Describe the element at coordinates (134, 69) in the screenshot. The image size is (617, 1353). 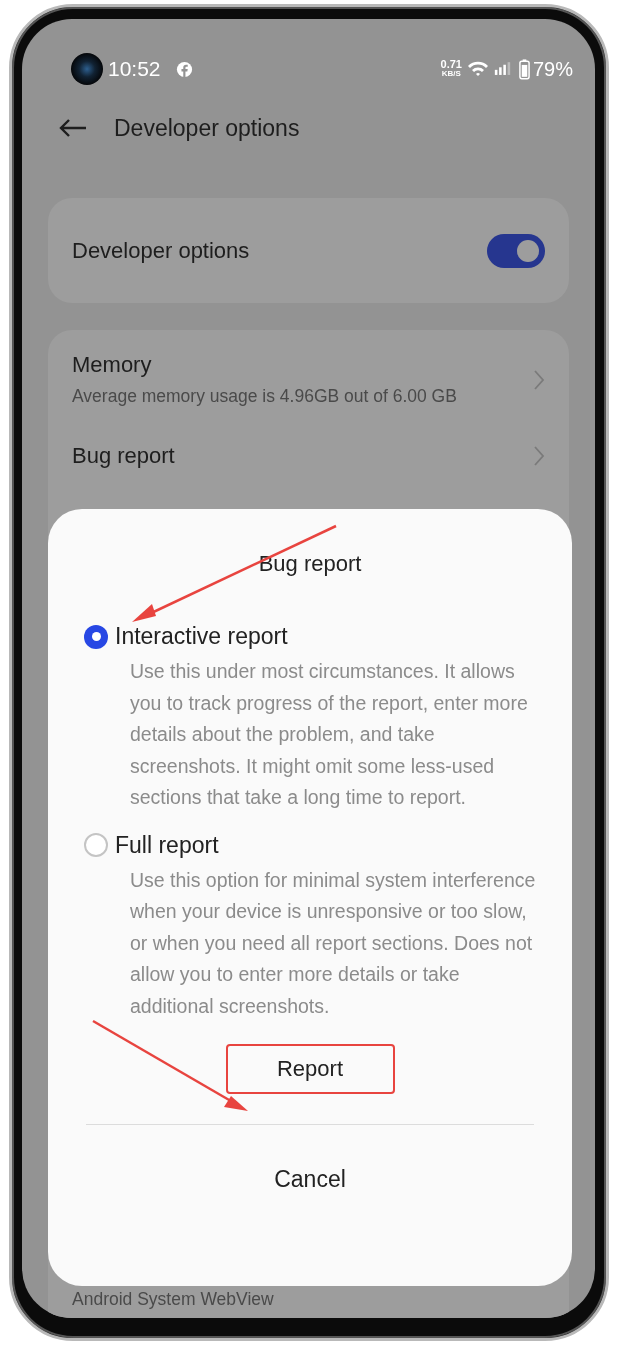
I see `clock: 10:52` at that location.